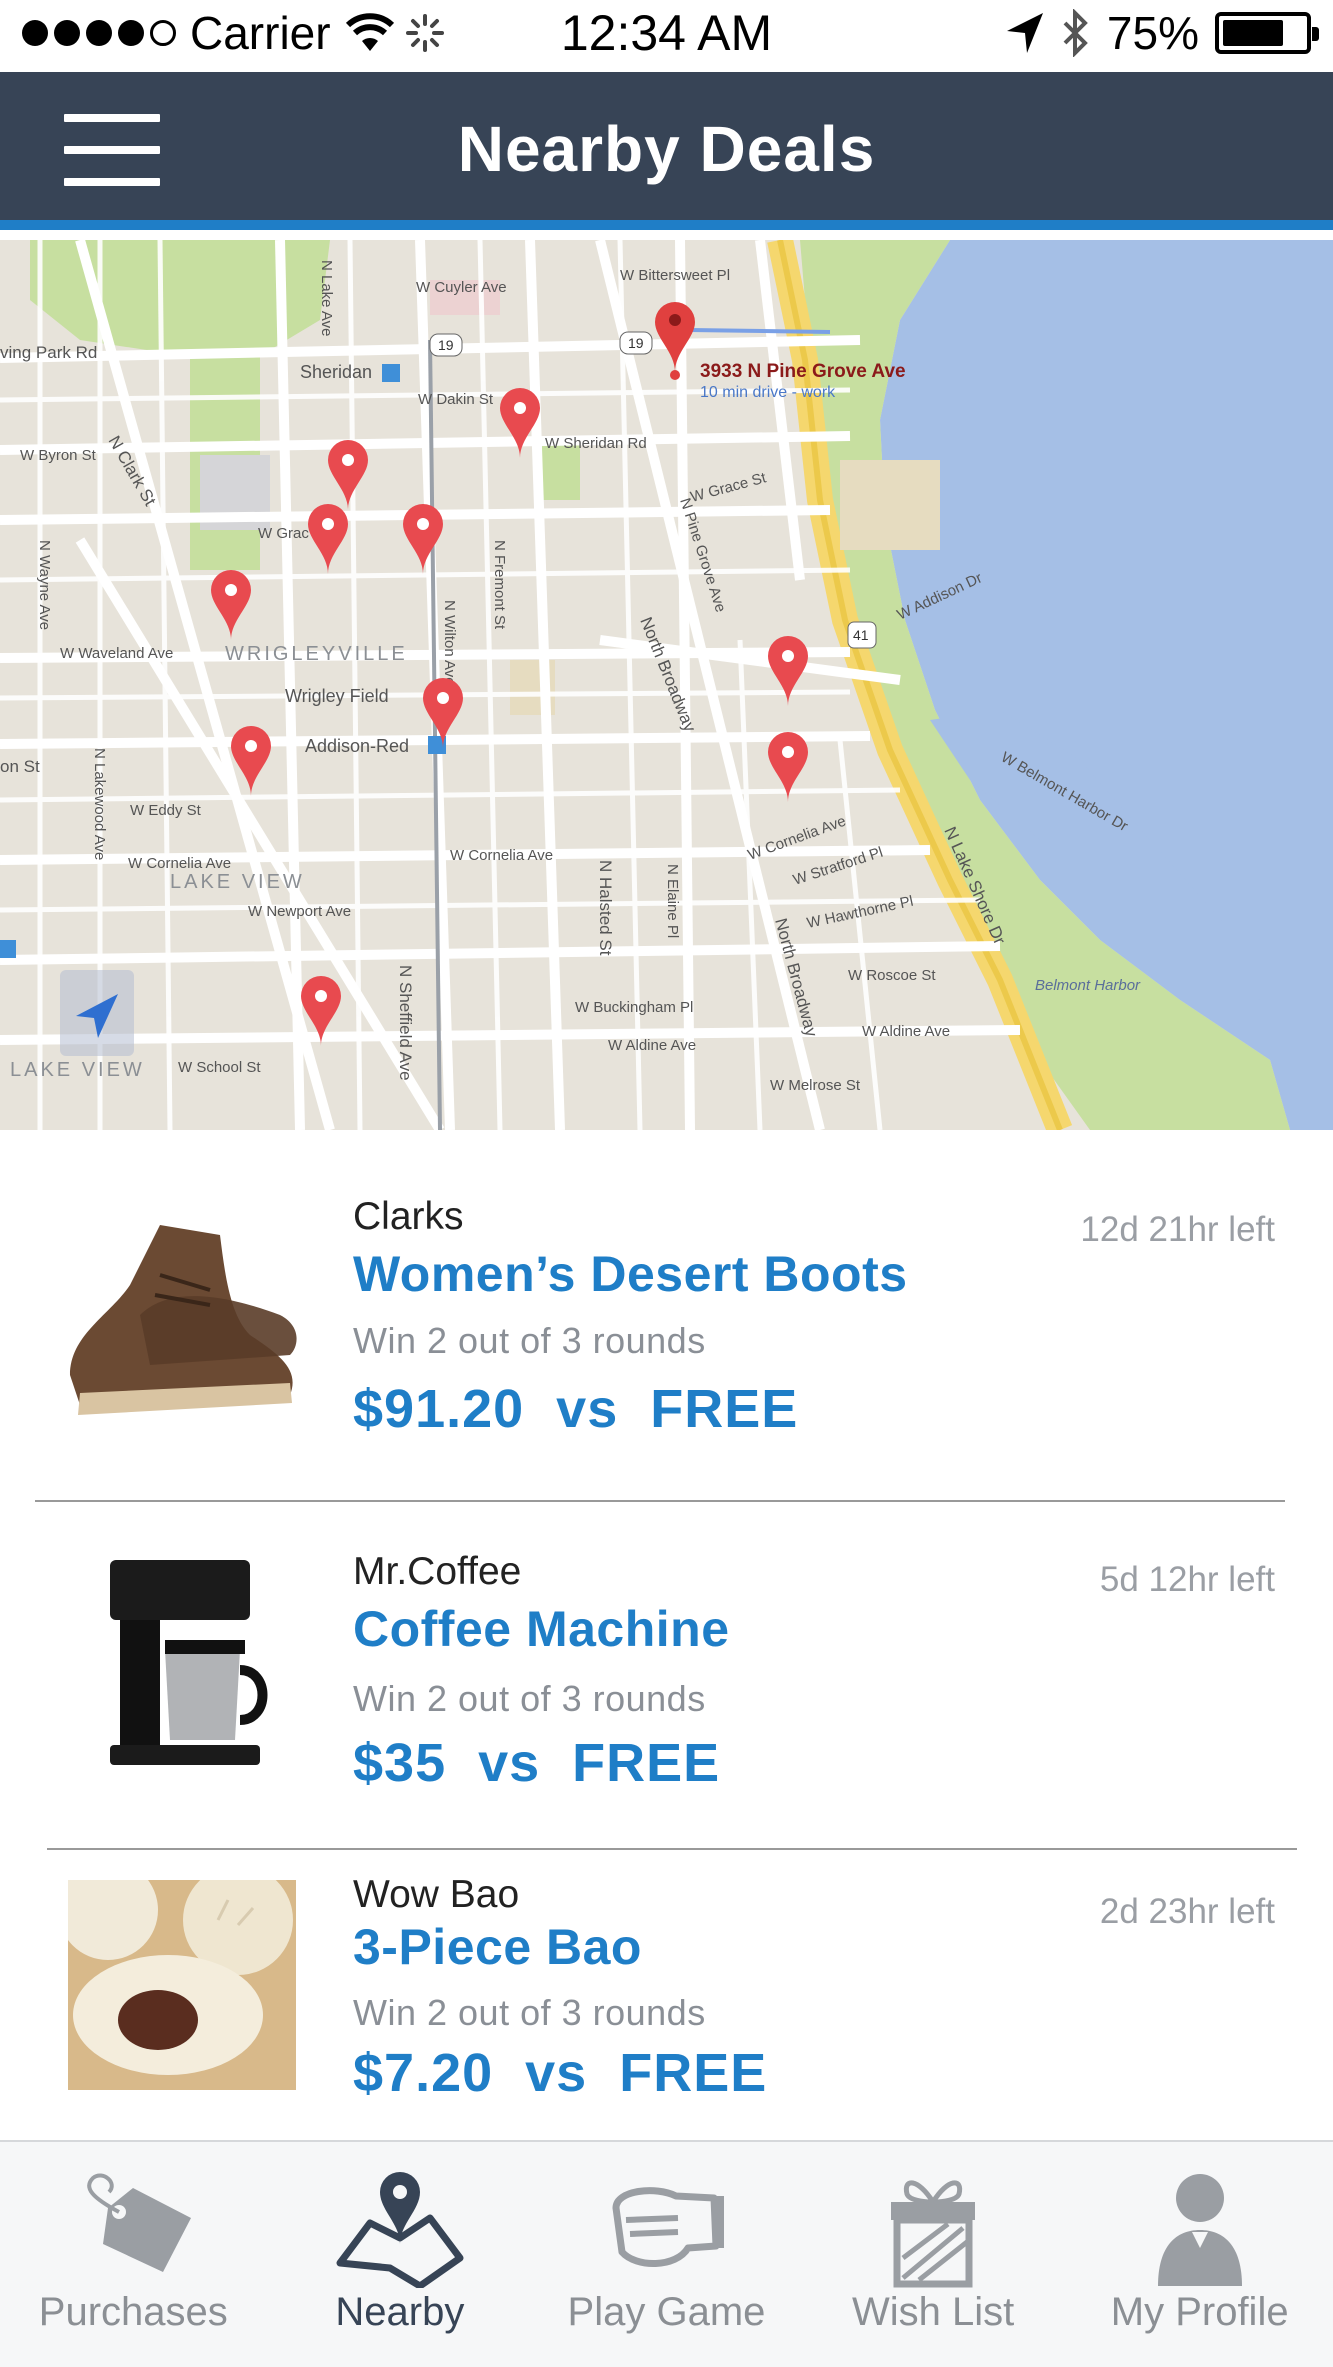 This screenshot has height=2367, width=1333. I want to click on svg-text: on St, so click(20, 766).